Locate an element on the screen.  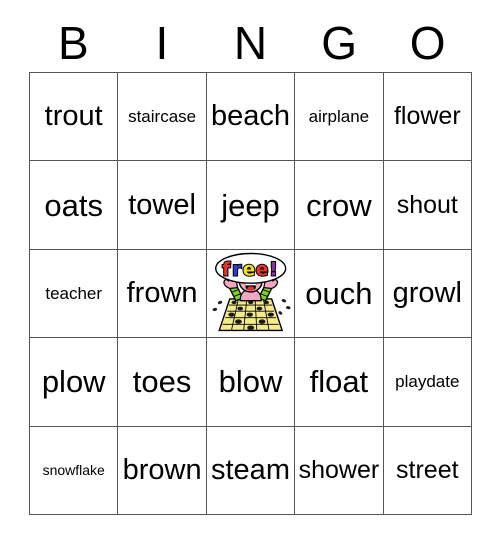
free-letter-r: r is located at coordinates (236, 269).